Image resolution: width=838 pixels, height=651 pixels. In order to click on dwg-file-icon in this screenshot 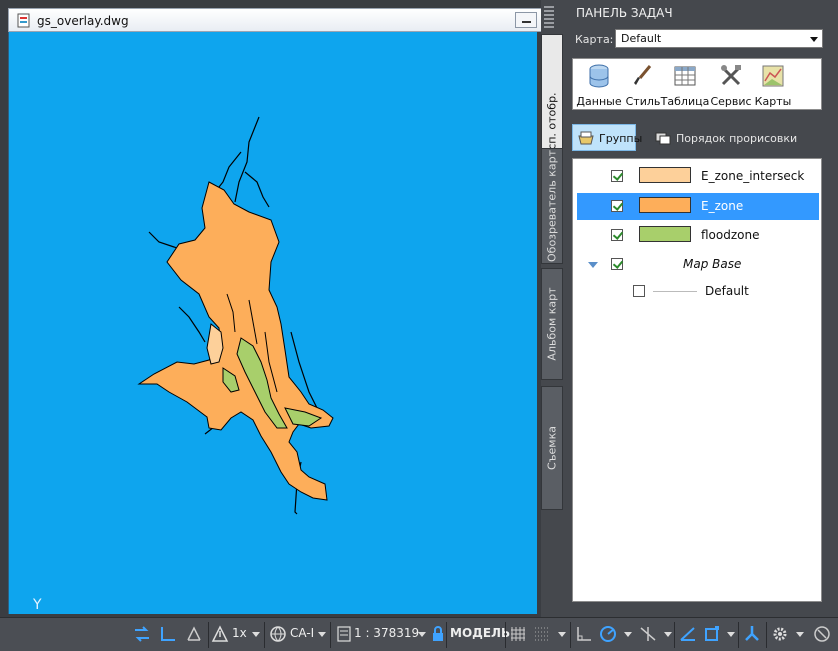, I will do `click(23, 20)`.